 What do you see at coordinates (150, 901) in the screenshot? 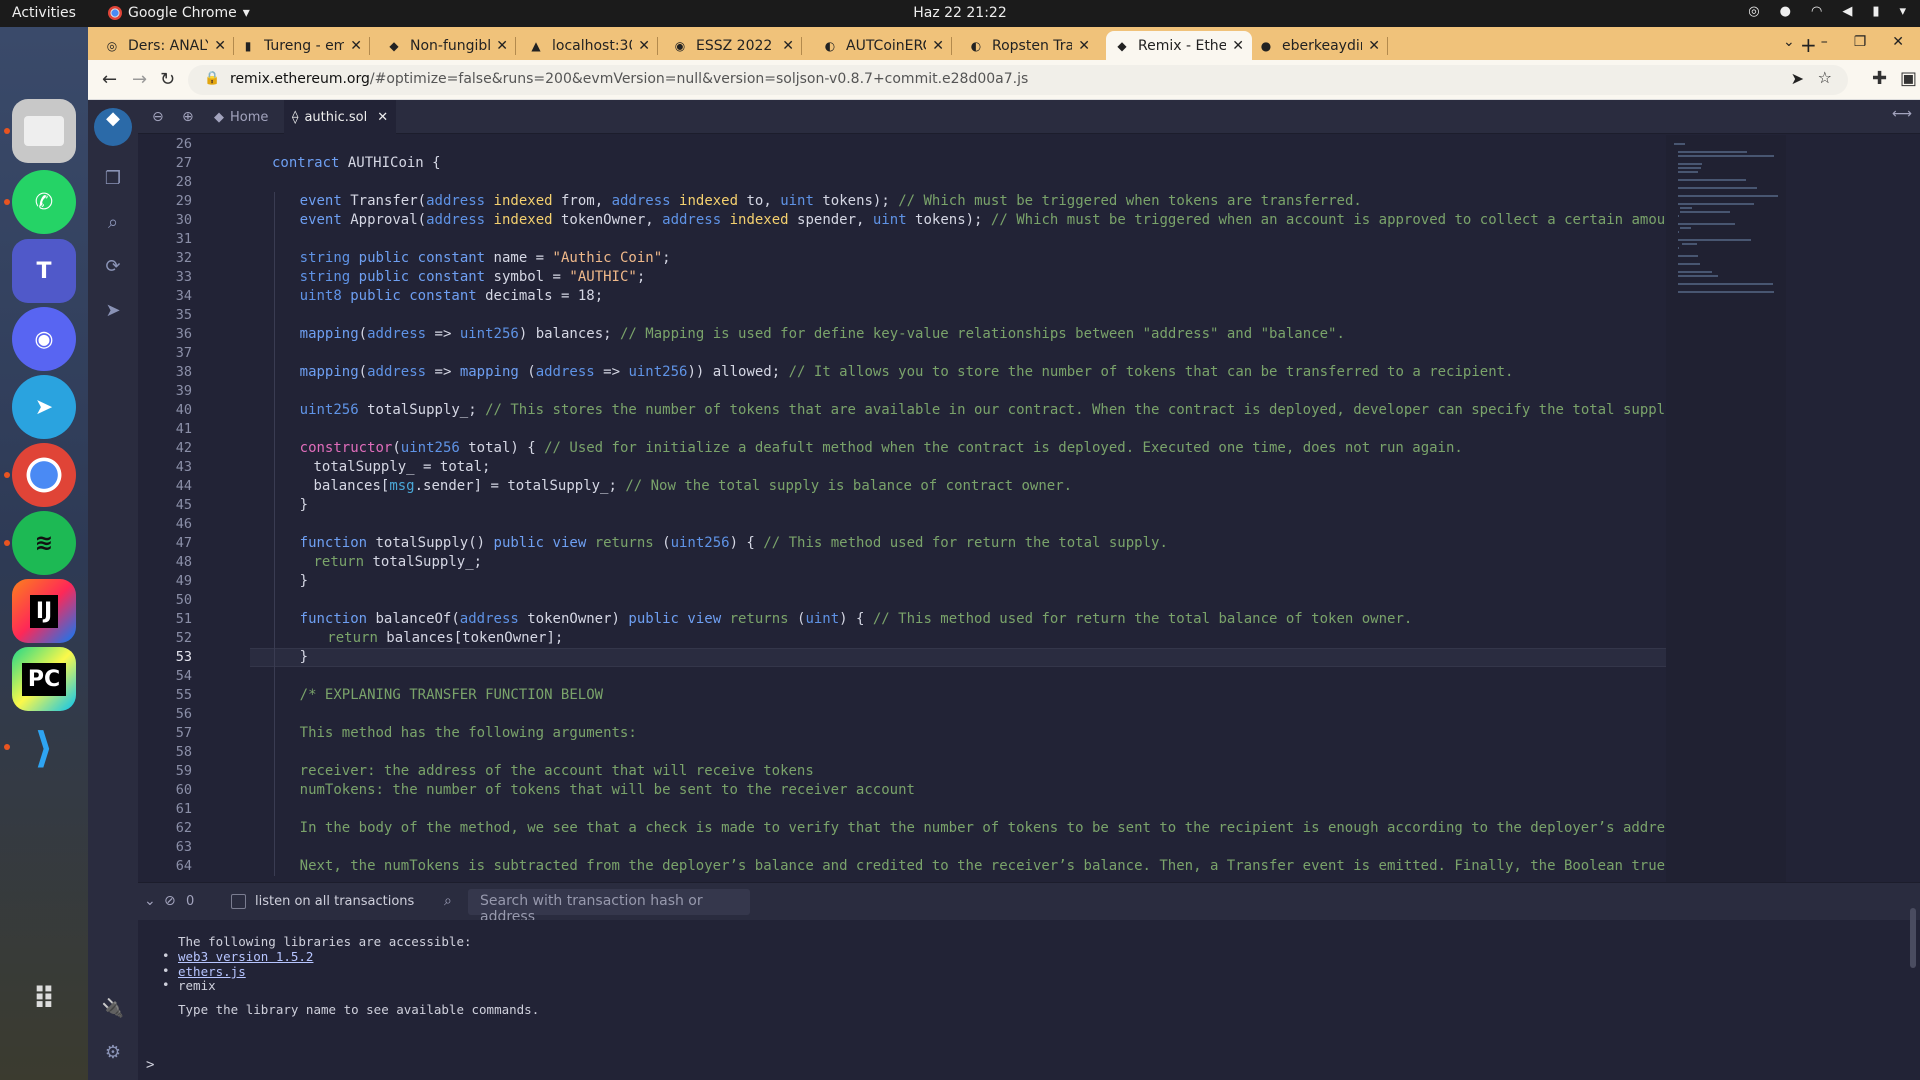
I see `collapse-terminal-icon: ⌄` at bounding box center [150, 901].